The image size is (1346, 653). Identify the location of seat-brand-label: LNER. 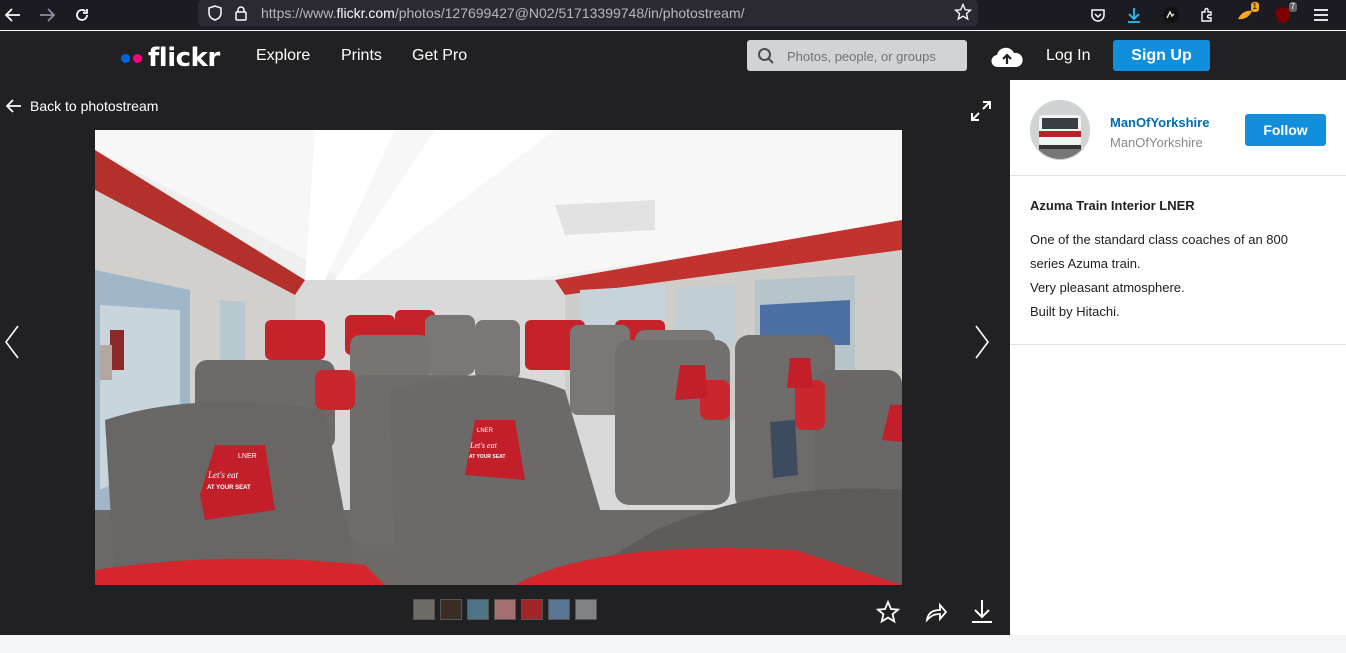
(247, 456).